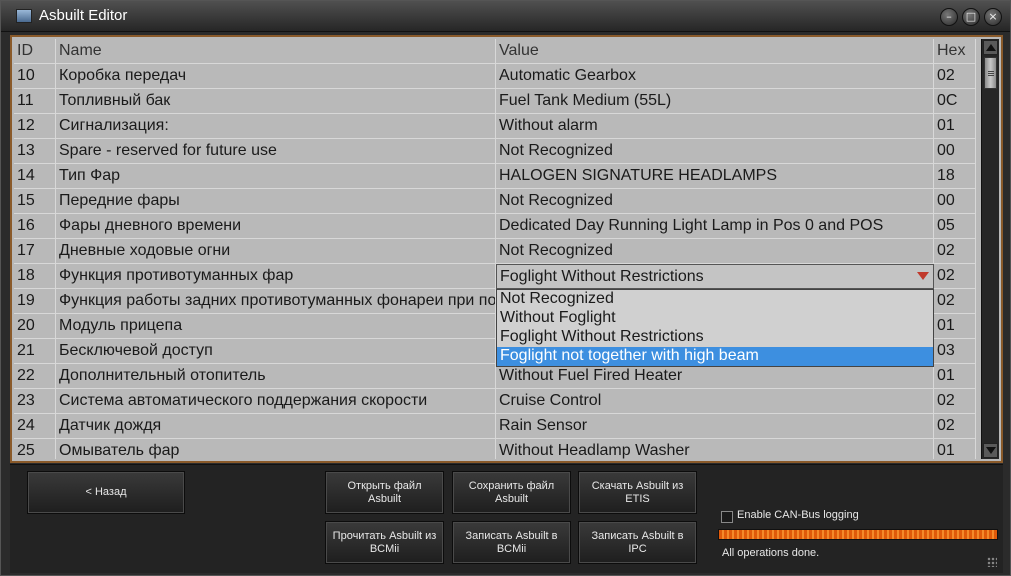 This screenshot has height=576, width=1011. What do you see at coordinates (990, 73) in the screenshot?
I see `scroll-thumb` at bounding box center [990, 73].